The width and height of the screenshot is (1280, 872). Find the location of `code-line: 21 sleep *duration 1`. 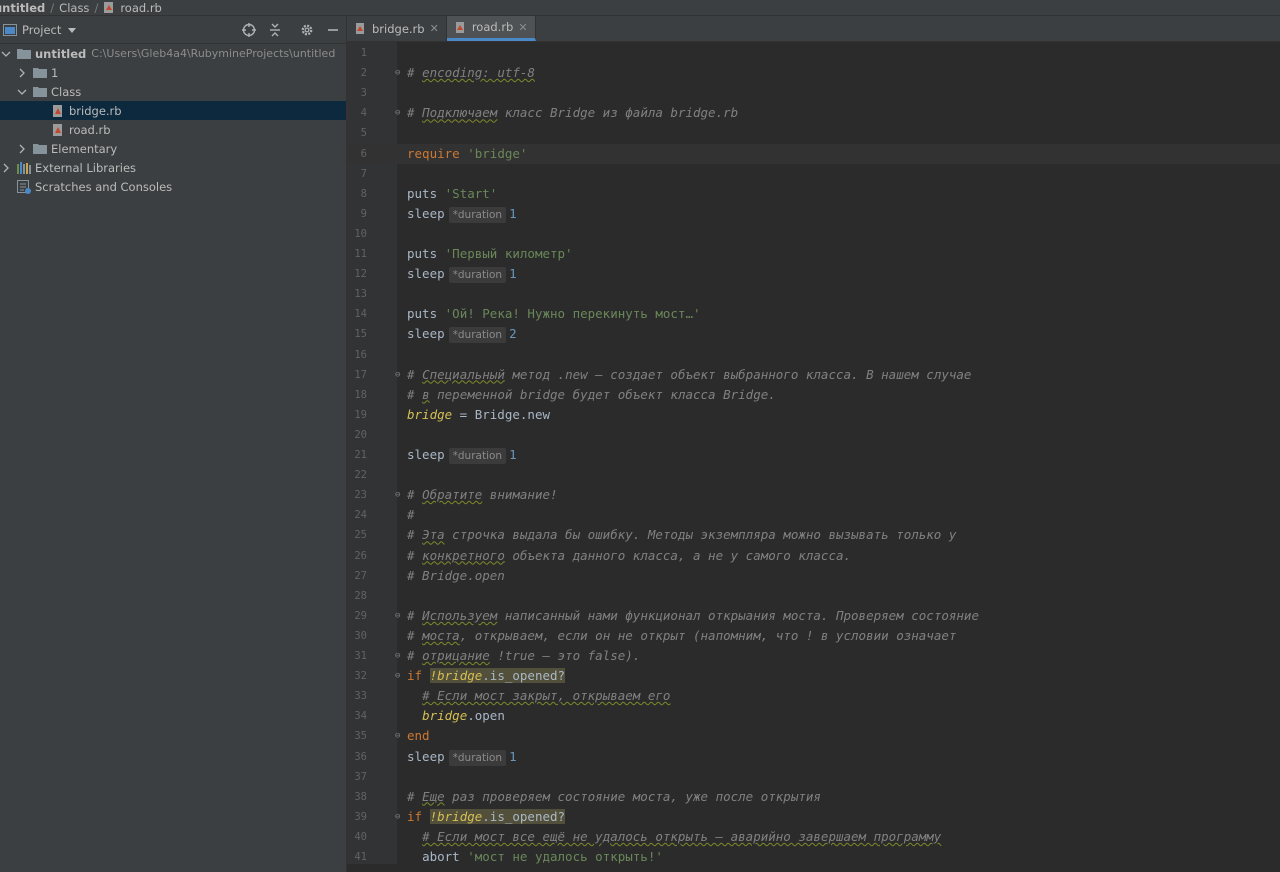

code-line: 21 sleep *duration 1 is located at coordinates (813, 455).